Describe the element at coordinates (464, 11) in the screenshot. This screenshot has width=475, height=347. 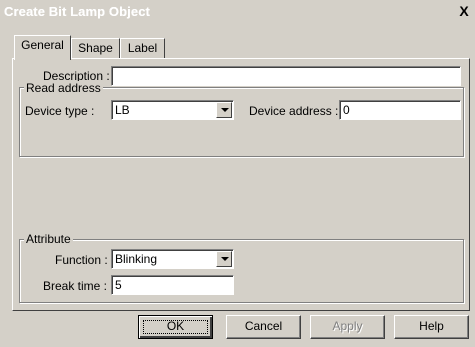
I see `close-icon: X` at that location.